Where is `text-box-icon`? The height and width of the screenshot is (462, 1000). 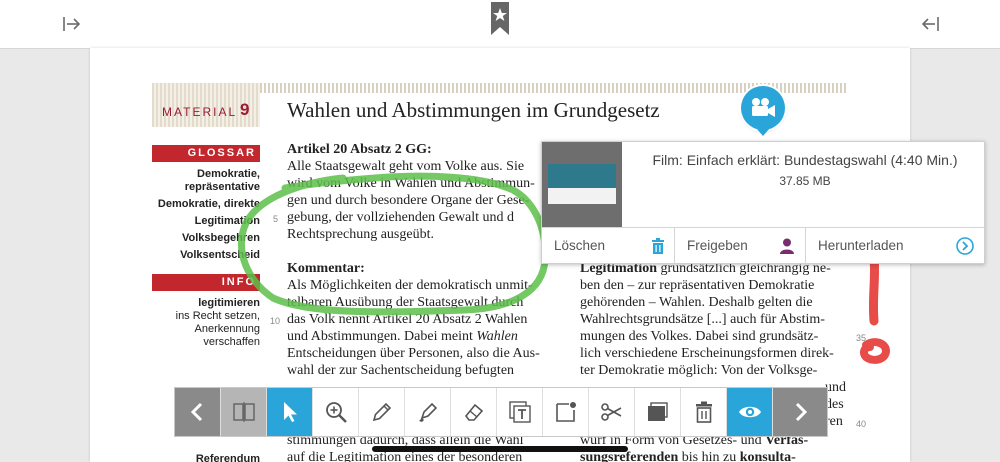 text-box-icon is located at coordinates (520, 412).